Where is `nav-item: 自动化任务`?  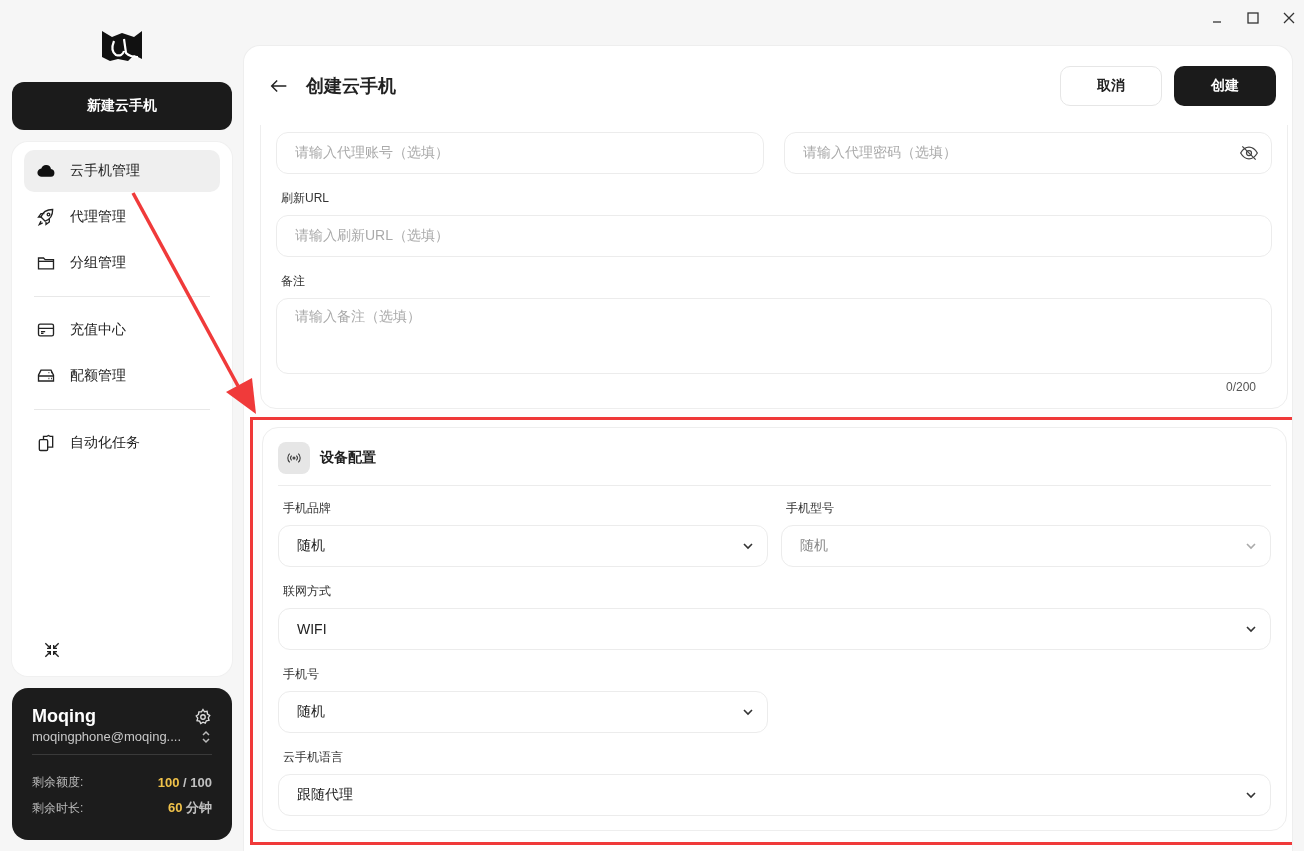
nav-item: 自动化任务 is located at coordinates (122, 443).